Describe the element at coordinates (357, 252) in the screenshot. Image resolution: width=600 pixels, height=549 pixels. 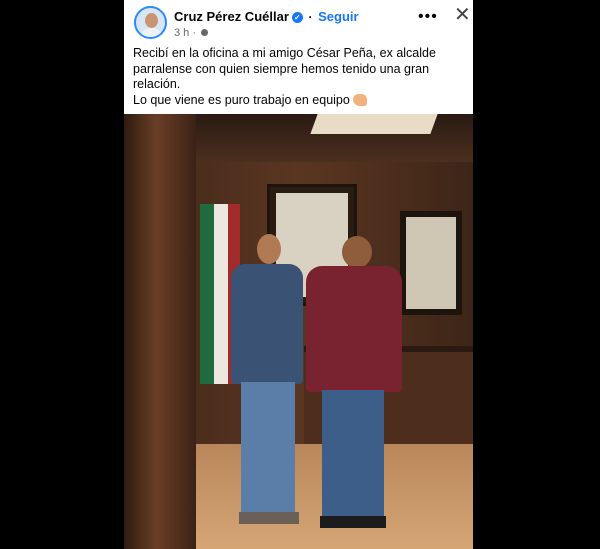
I see `person-right-head` at that location.